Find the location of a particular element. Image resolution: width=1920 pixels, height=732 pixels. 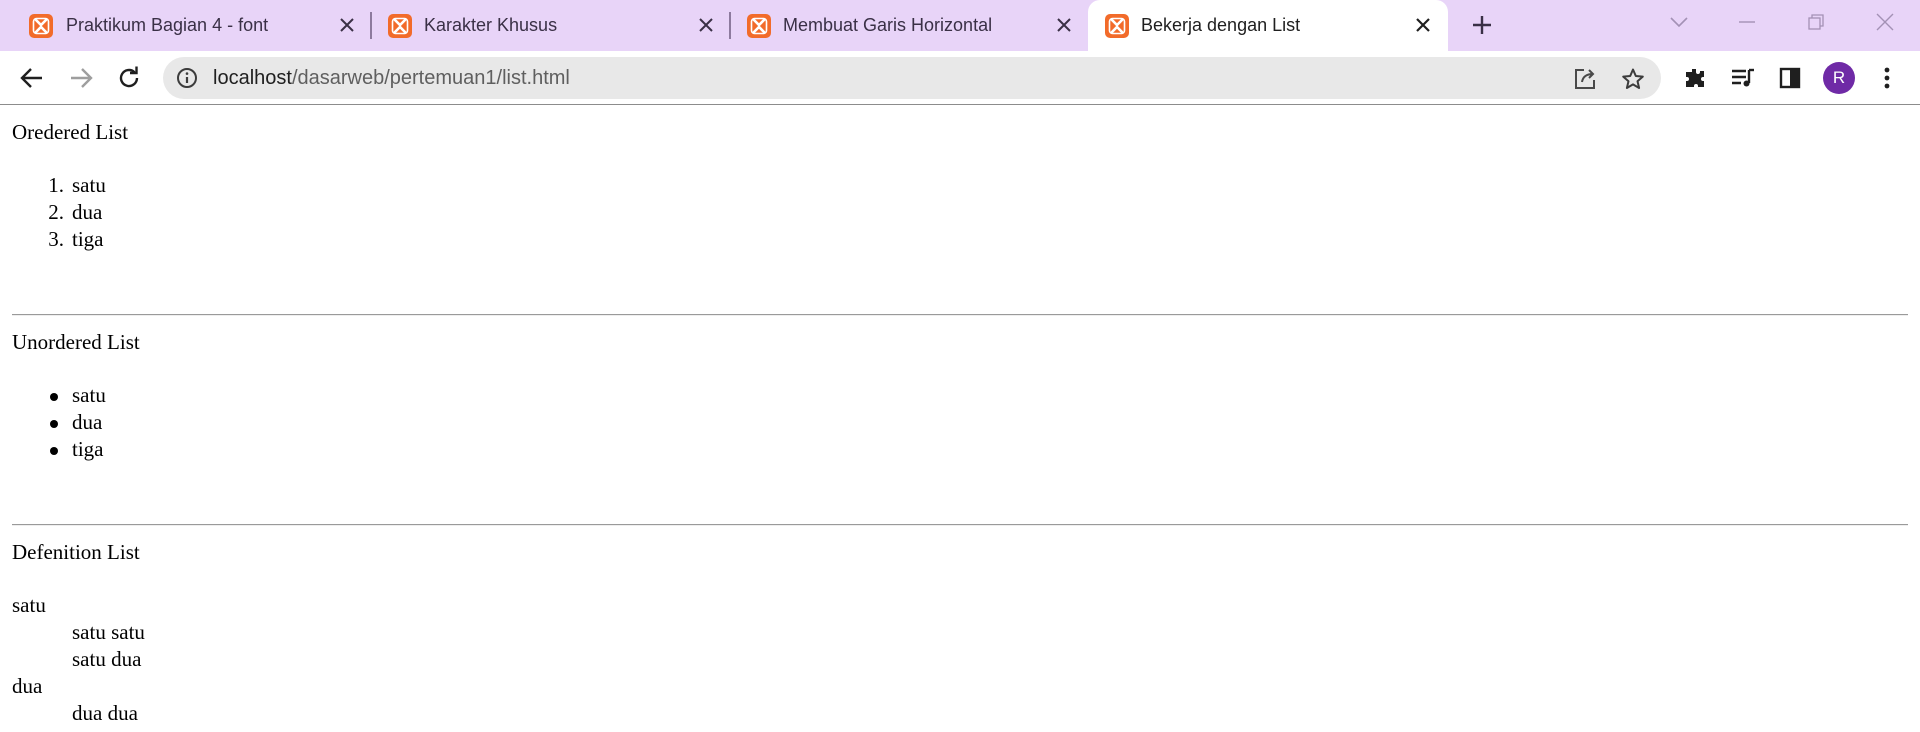

tab-title: Praktikum Bagian 4 - font is located at coordinates (167, 25).